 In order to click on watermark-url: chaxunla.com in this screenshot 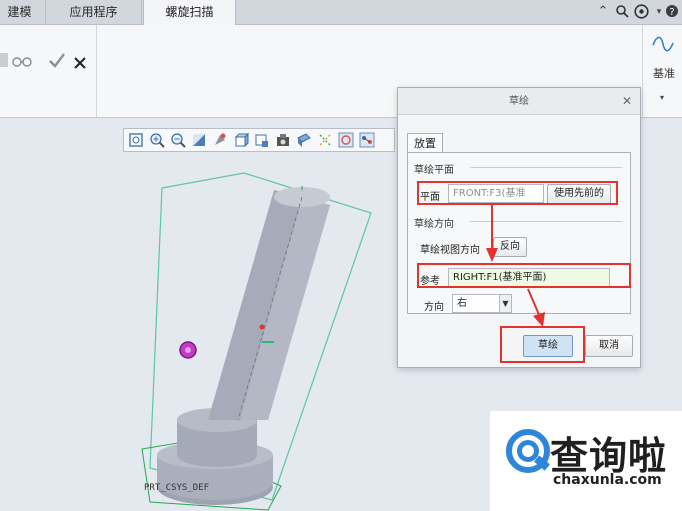, I will do `click(607, 480)`.